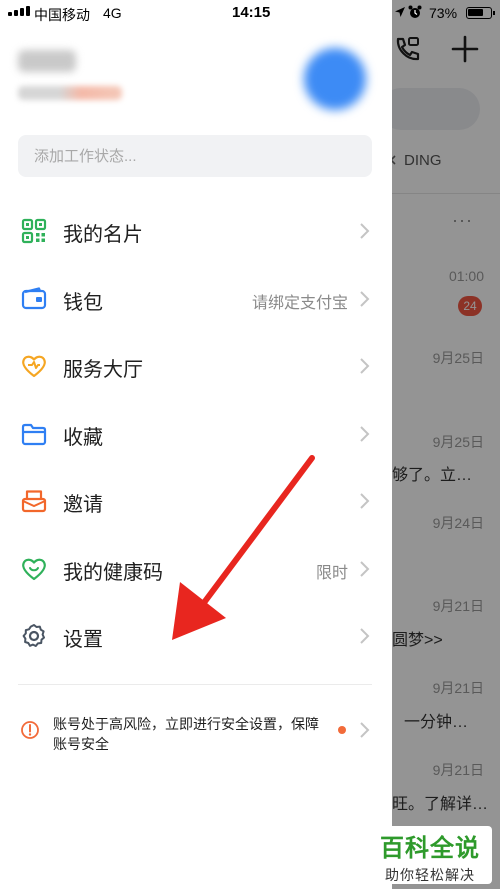 Image resolution: width=500 pixels, height=889 pixels. Describe the element at coordinates (186, 734) in the screenshot. I see `security-alert-text: 账号处于高风险，立即进行安全设置，保障账号安全` at that location.